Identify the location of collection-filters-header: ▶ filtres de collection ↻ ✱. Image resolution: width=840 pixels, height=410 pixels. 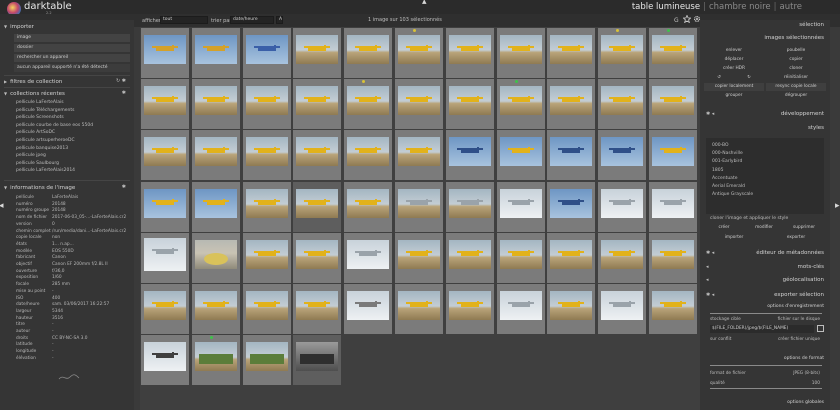
(67, 81).